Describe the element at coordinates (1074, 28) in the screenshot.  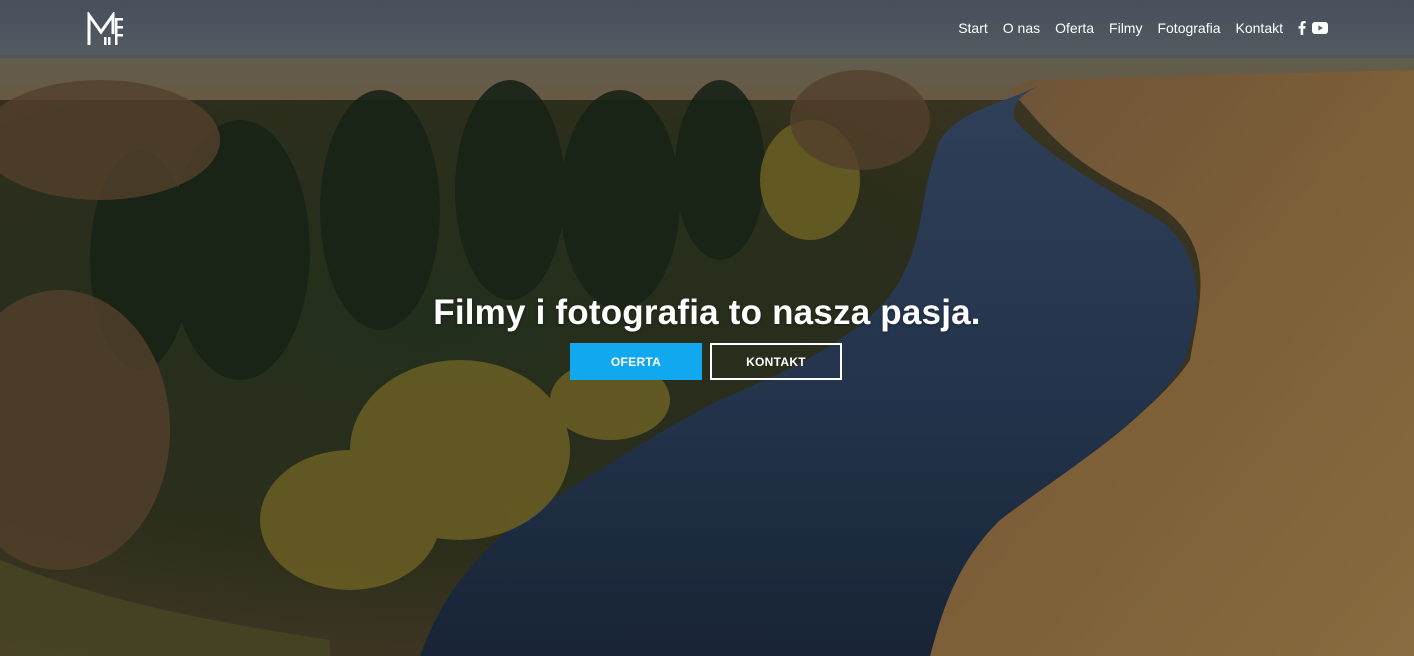
I see `nav-item-oferta: Oferta` at that location.